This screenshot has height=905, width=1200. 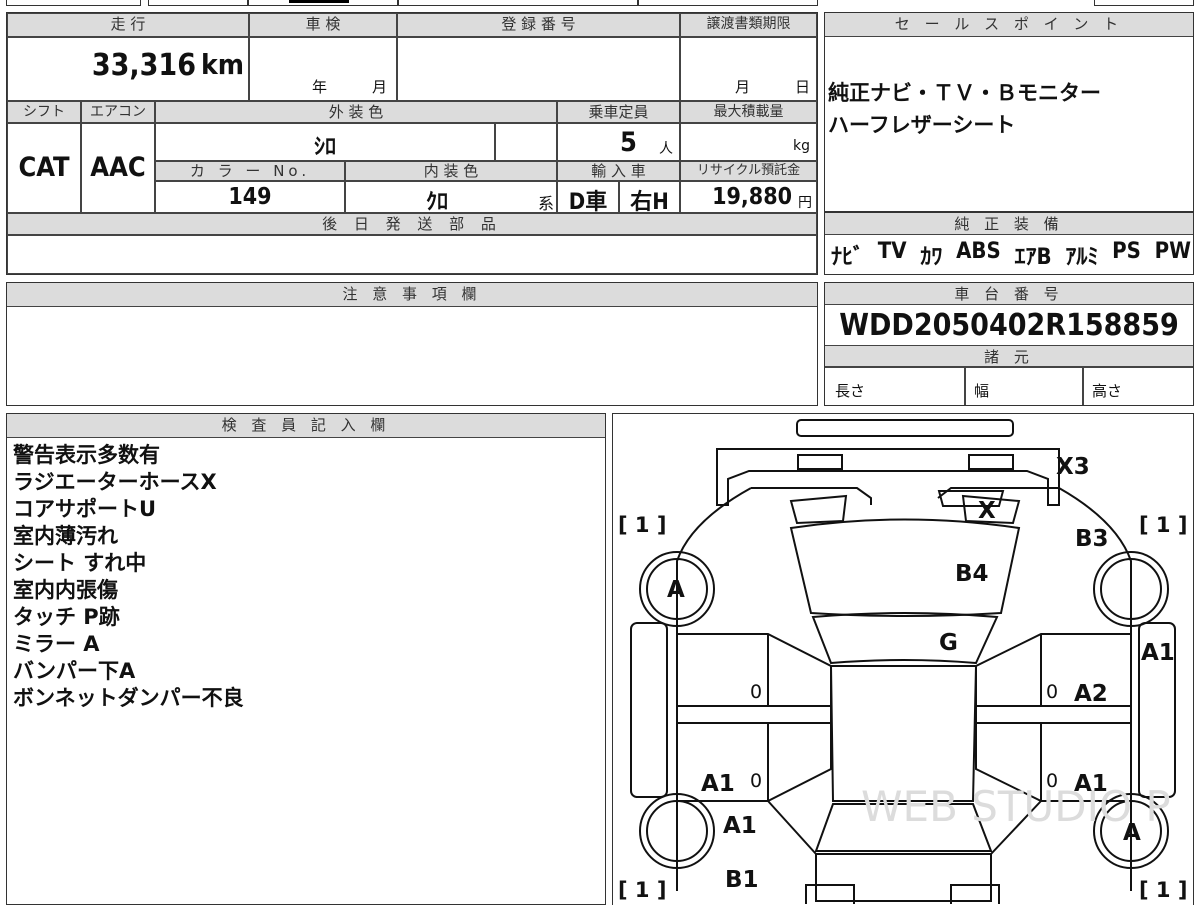 I want to click on mark-a-front-left: A, so click(x=676, y=590).